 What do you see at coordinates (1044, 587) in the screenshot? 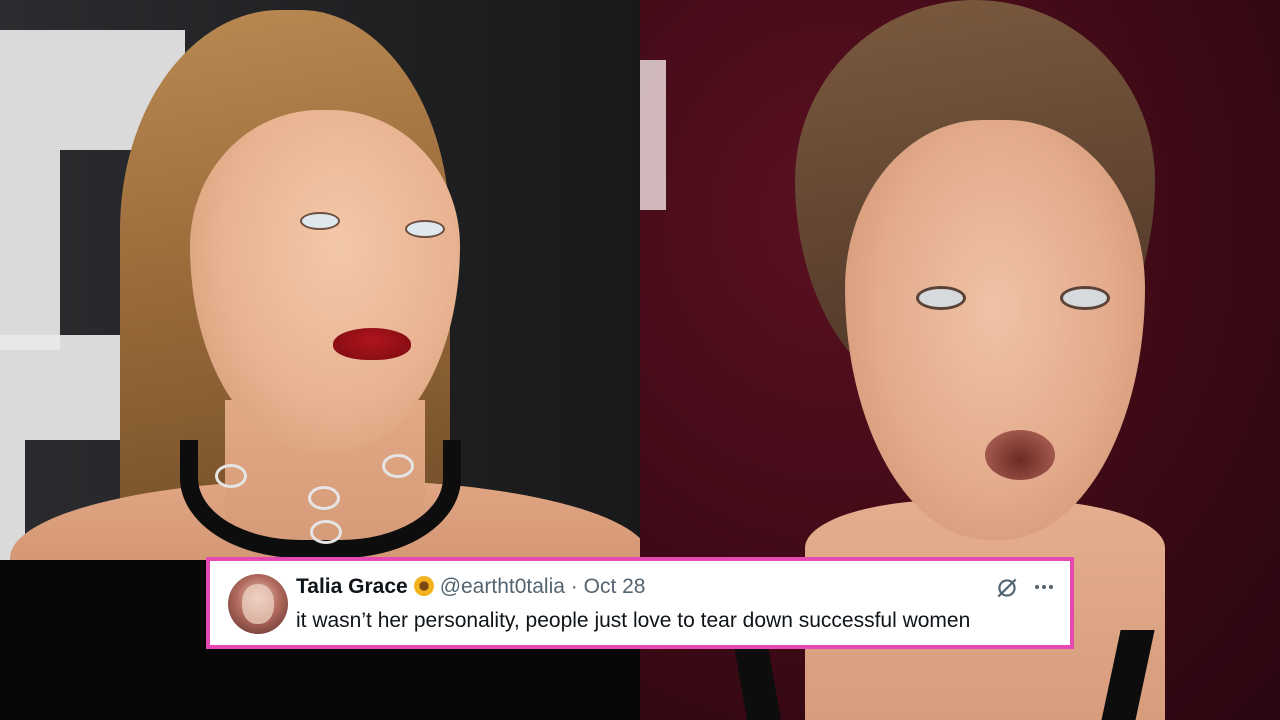
I see `more-icon` at bounding box center [1044, 587].